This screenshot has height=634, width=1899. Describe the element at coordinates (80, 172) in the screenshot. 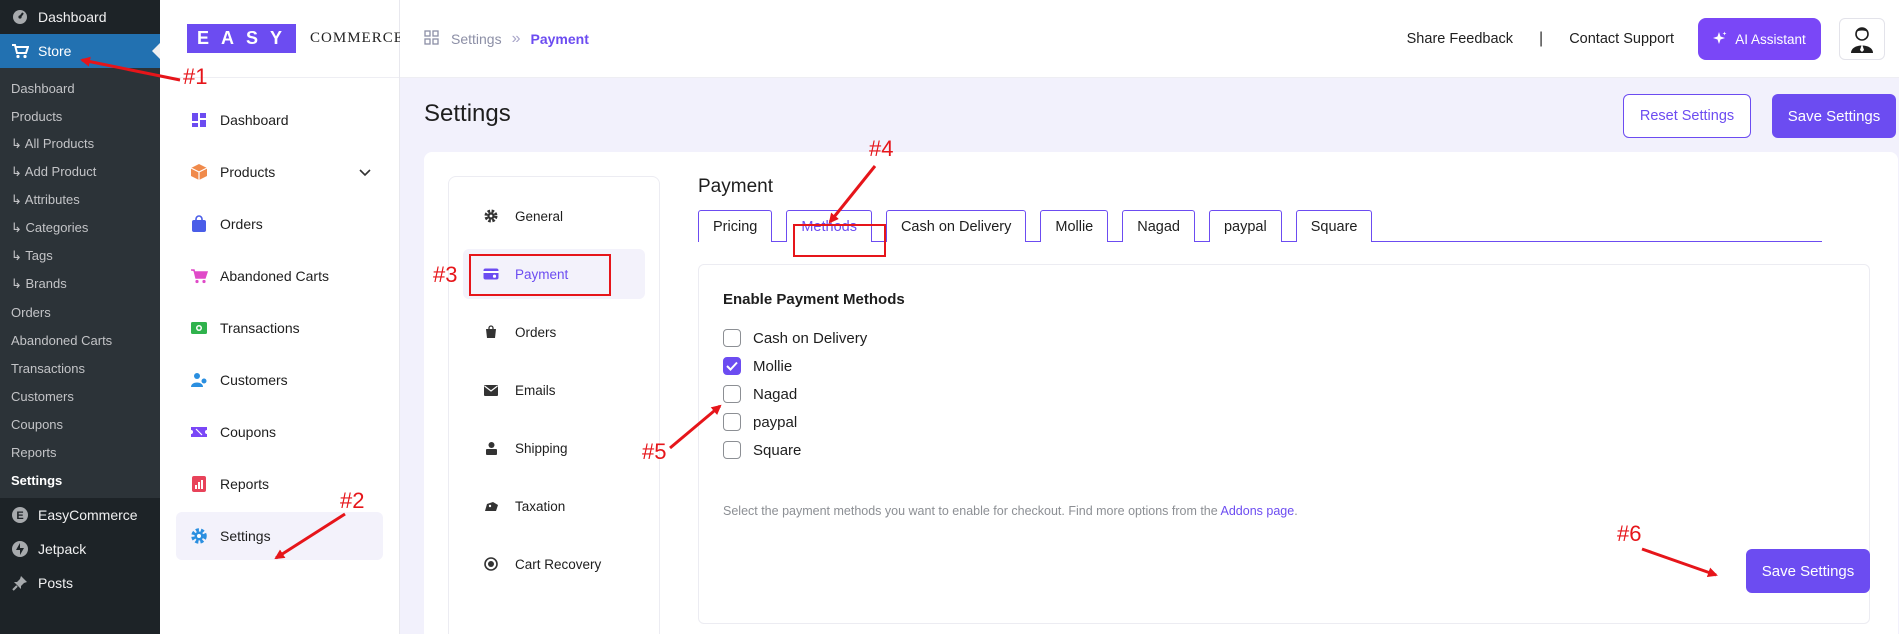

I see `wp-submenu-item: ↳ Add Product` at that location.